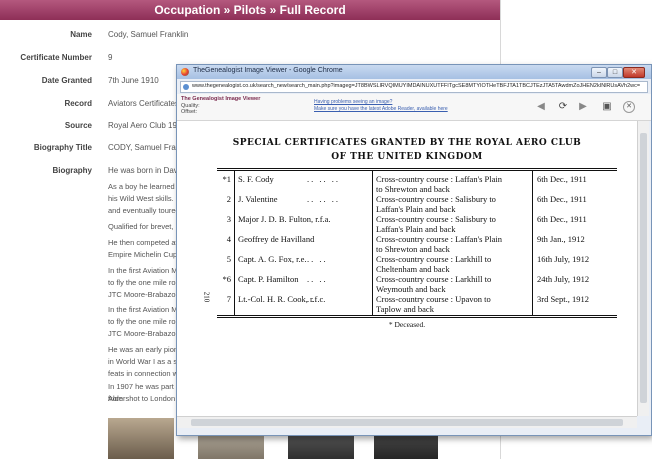  What do you see at coordinates (190, 105) in the screenshot?
I see `quality-label: Quality:` at bounding box center [190, 105].